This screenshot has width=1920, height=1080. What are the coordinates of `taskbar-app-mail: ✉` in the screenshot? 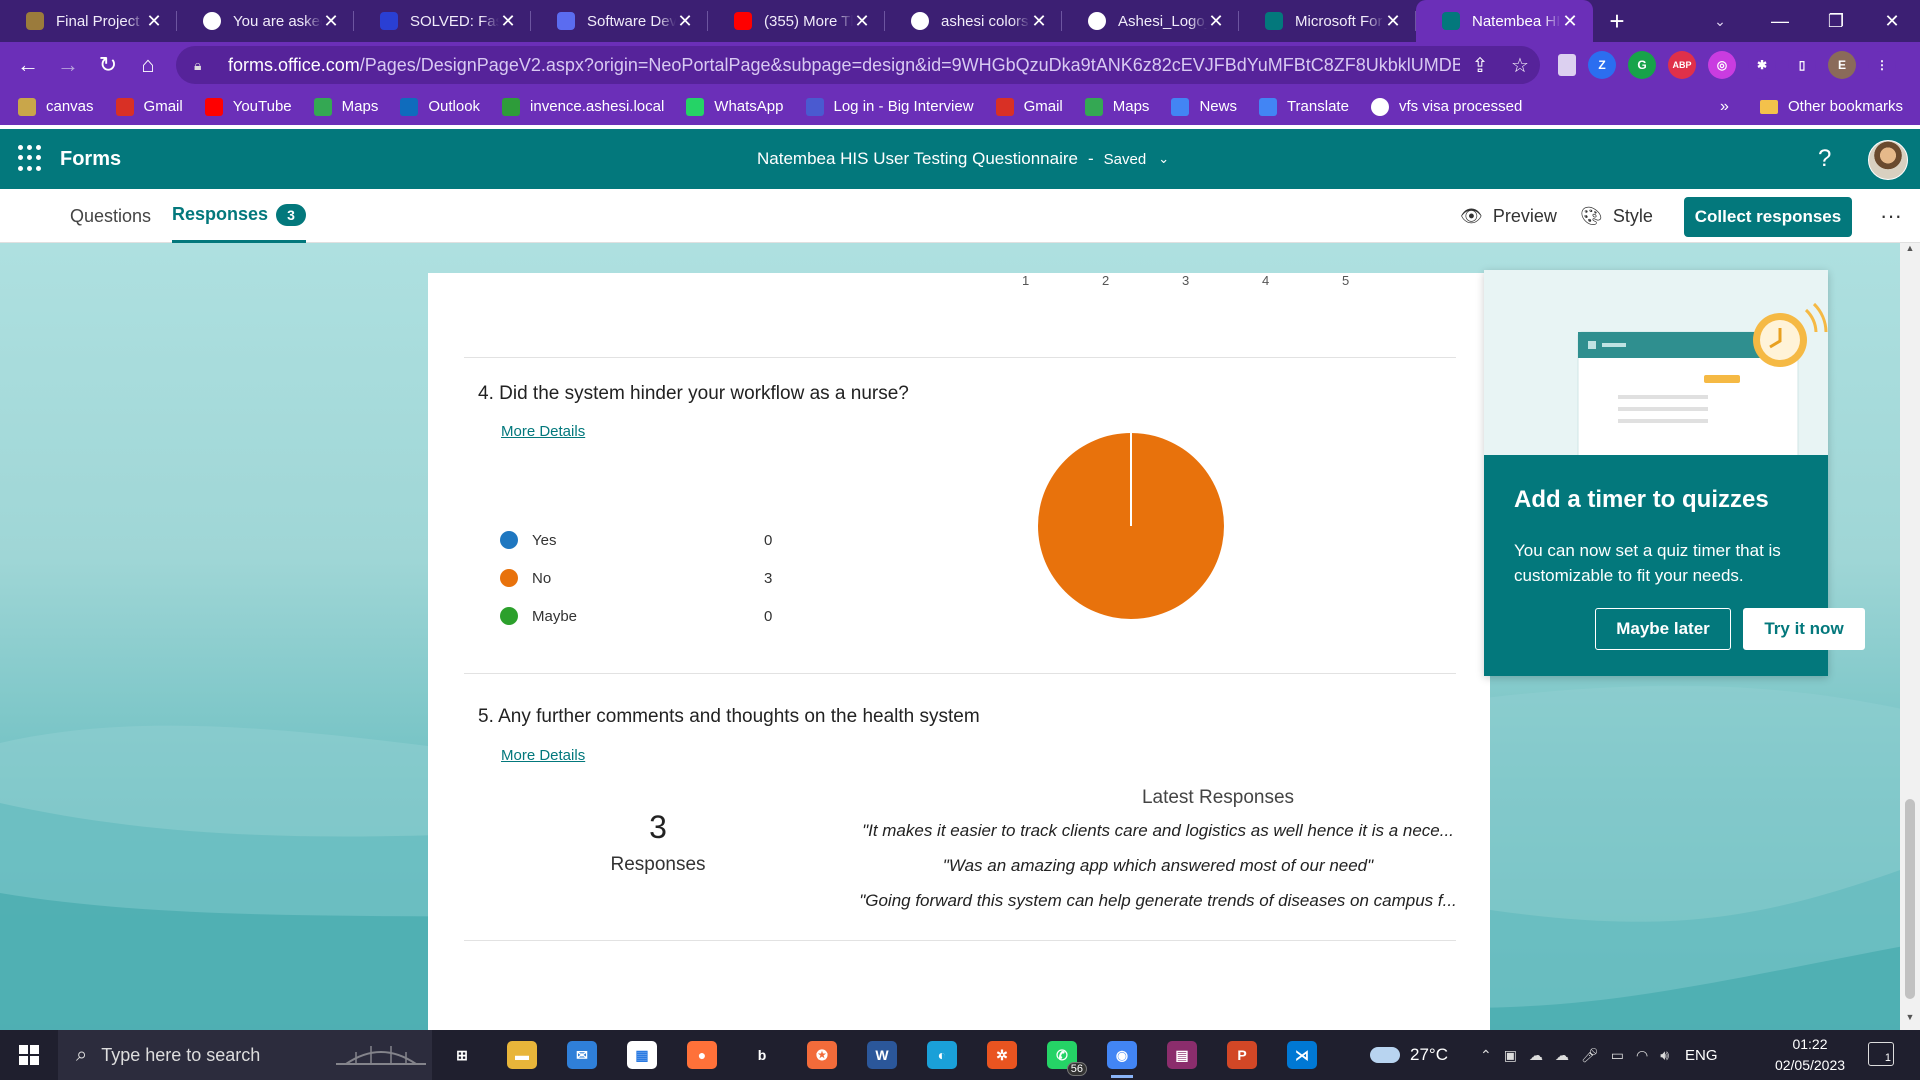 It's located at (582, 1055).